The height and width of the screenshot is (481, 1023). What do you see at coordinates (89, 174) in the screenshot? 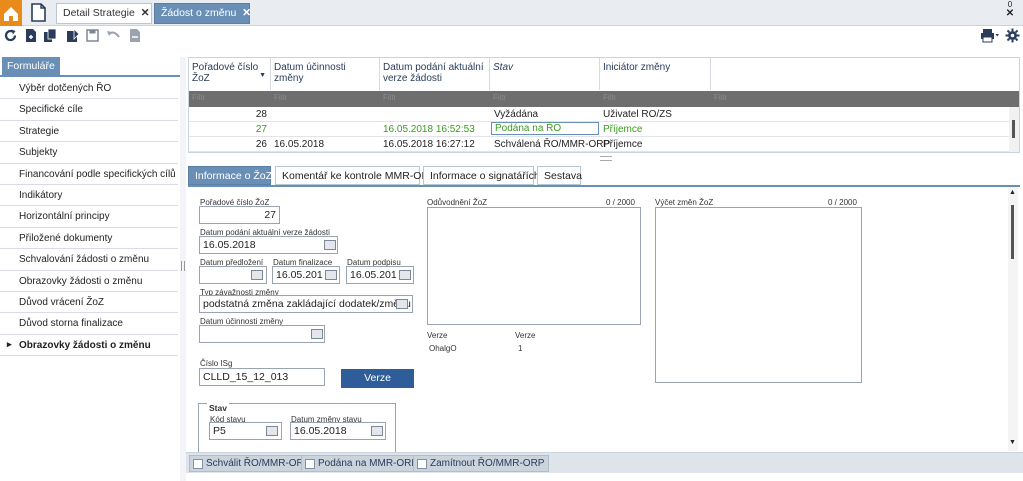
I see `list-item: Financování podle specifických cílů` at bounding box center [89, 174].